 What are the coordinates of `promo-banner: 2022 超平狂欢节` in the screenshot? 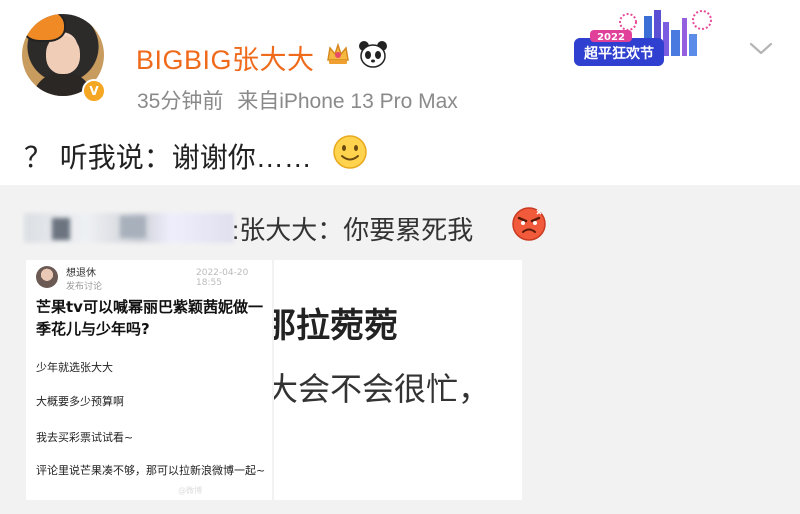 It's located at (645, 39).